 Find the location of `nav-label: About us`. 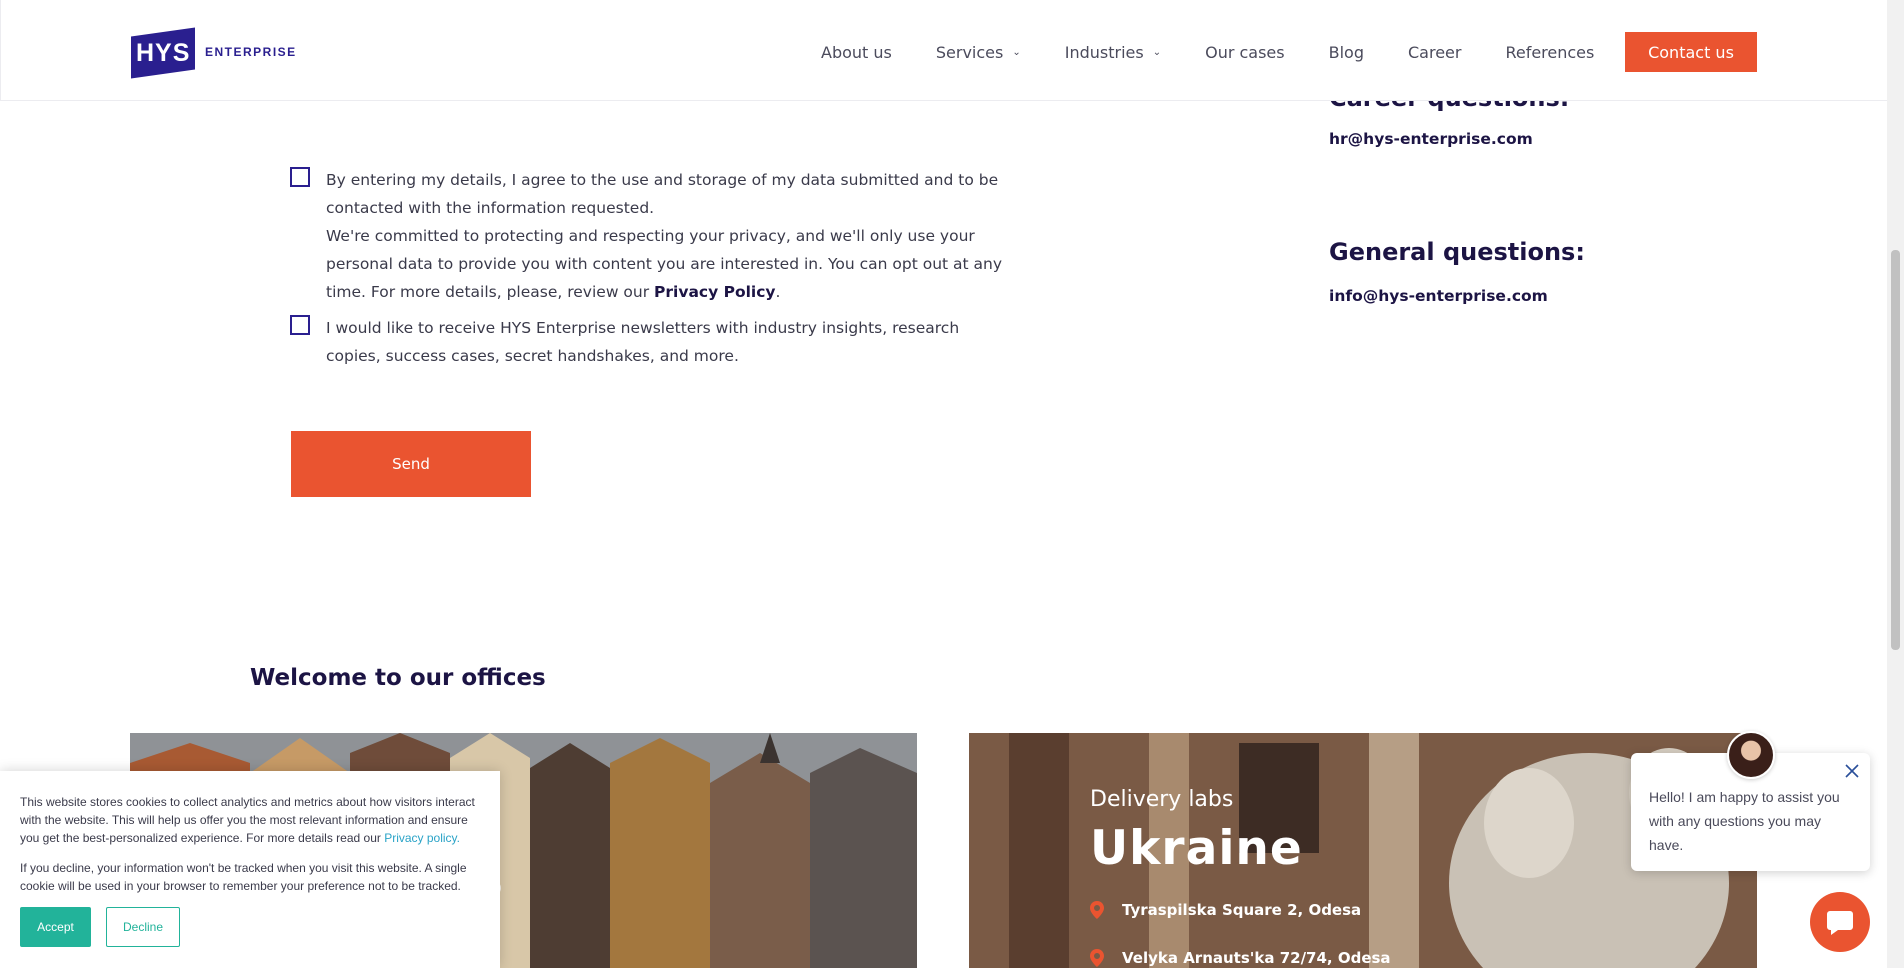

nav-label: About us is located at coordinates (856, 52).